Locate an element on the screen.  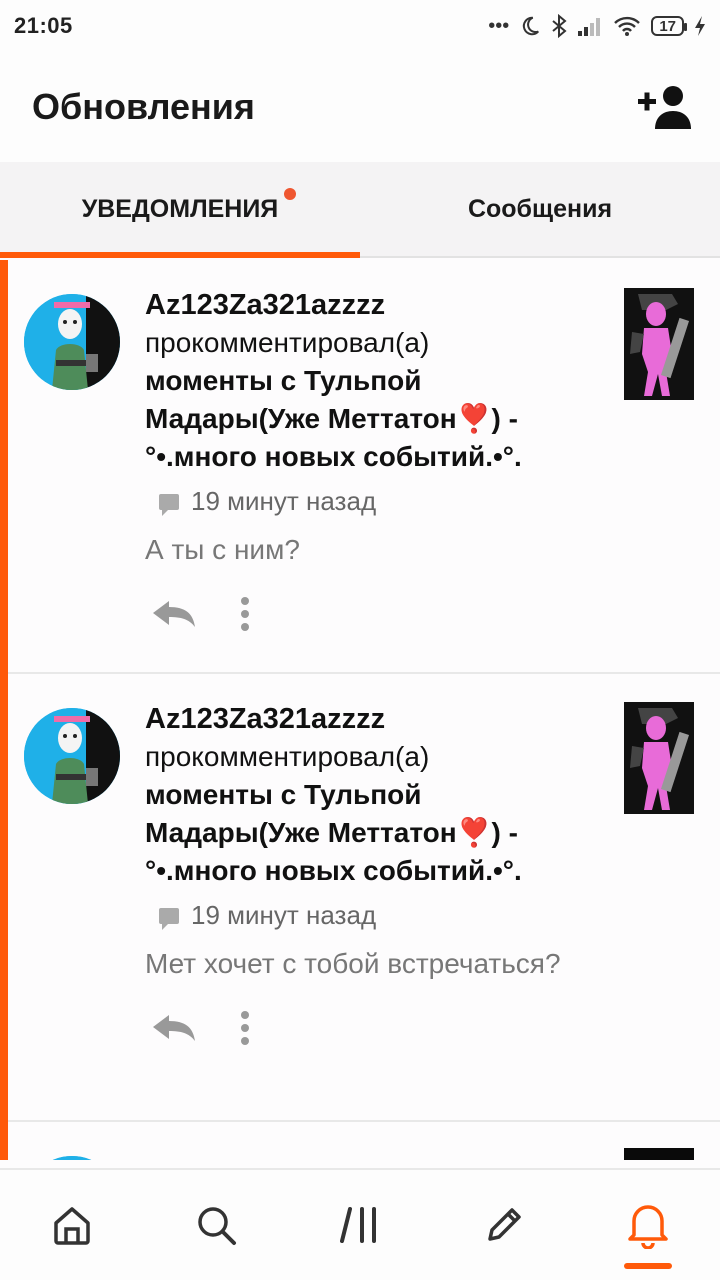
bluetooth-icon is located at coordinates (559, 26).